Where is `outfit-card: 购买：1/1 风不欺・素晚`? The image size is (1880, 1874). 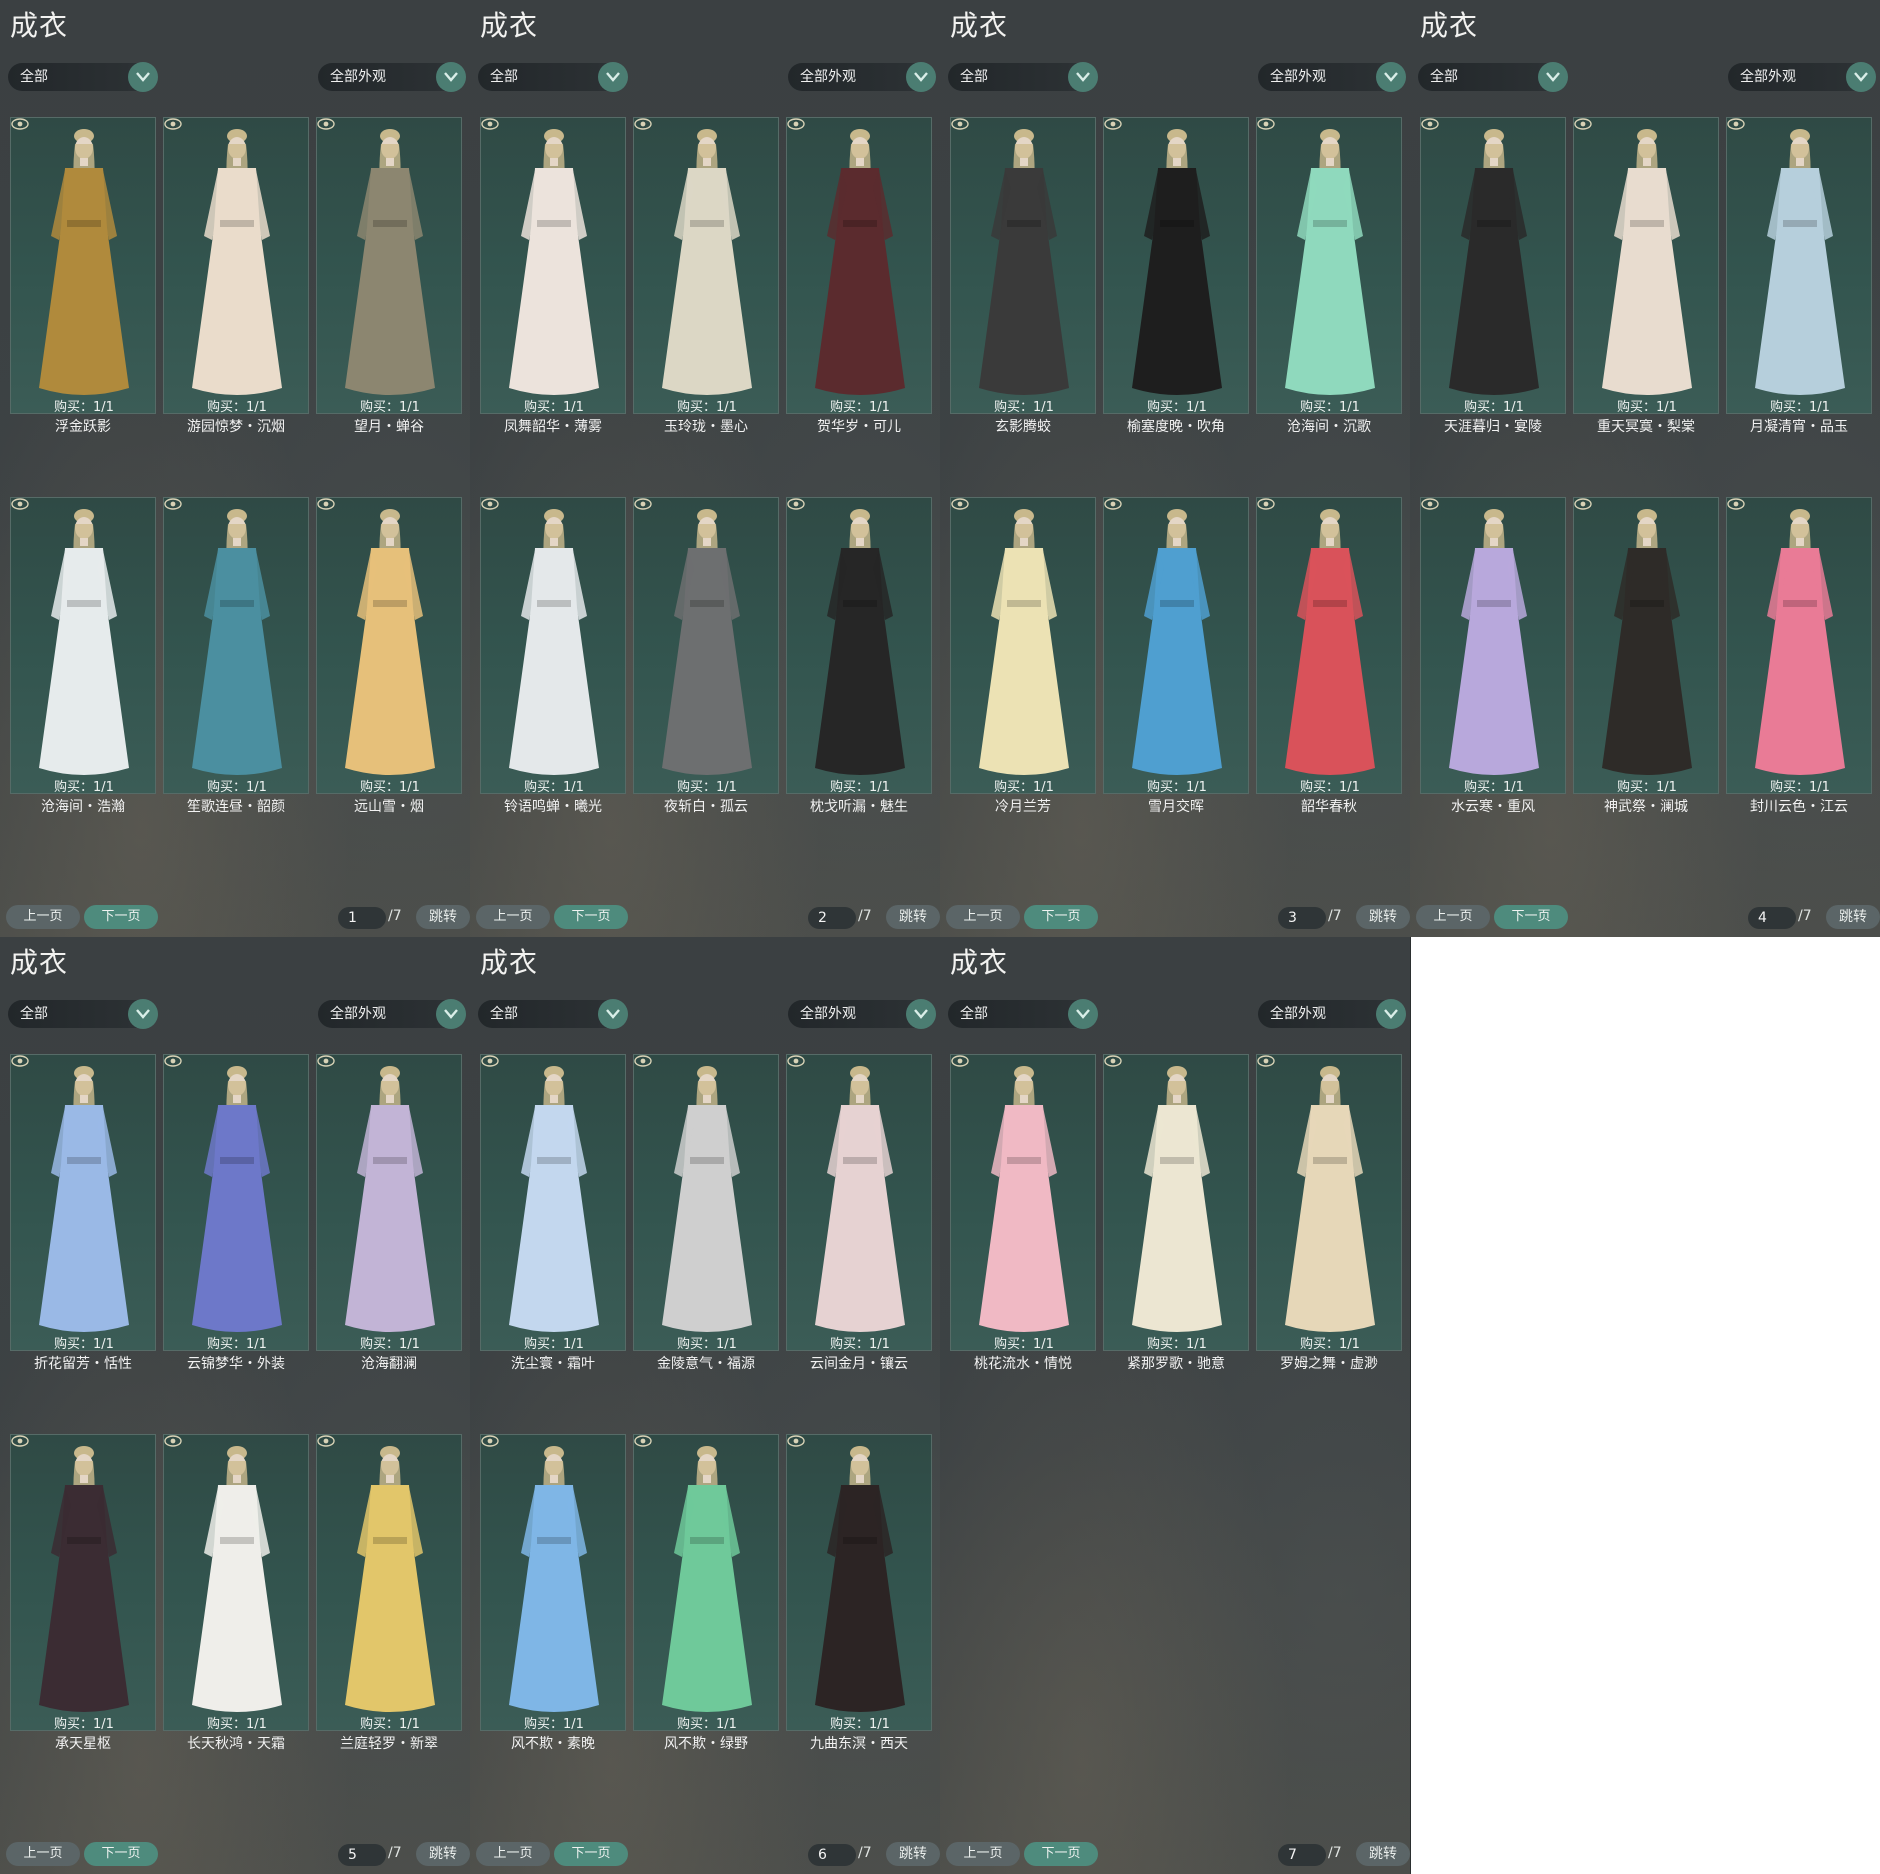 outfit-card: 购买：1/1 风不欺・素晚 is located at coordinates (553, 1593).